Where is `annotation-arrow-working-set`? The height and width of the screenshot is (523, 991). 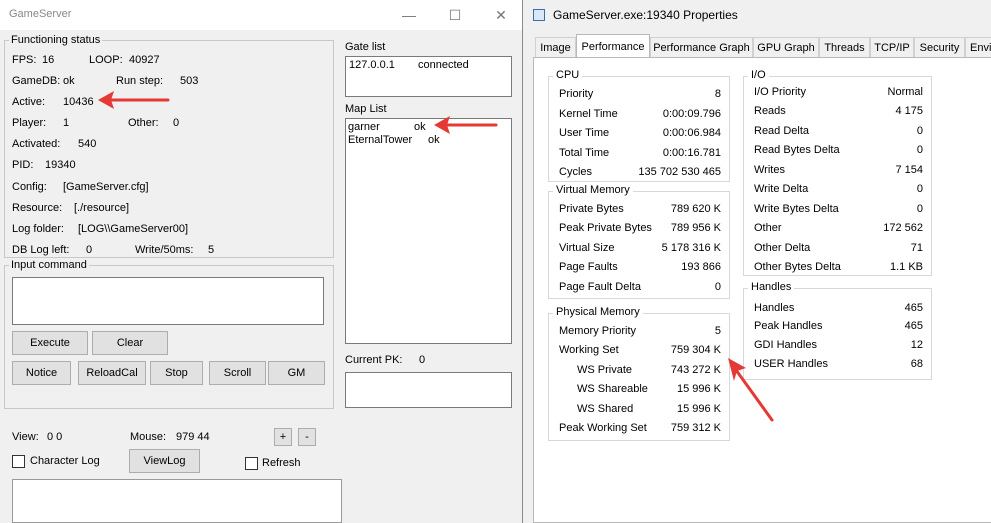
annotation-arrow-working-set is located at coordinates (751, 390).